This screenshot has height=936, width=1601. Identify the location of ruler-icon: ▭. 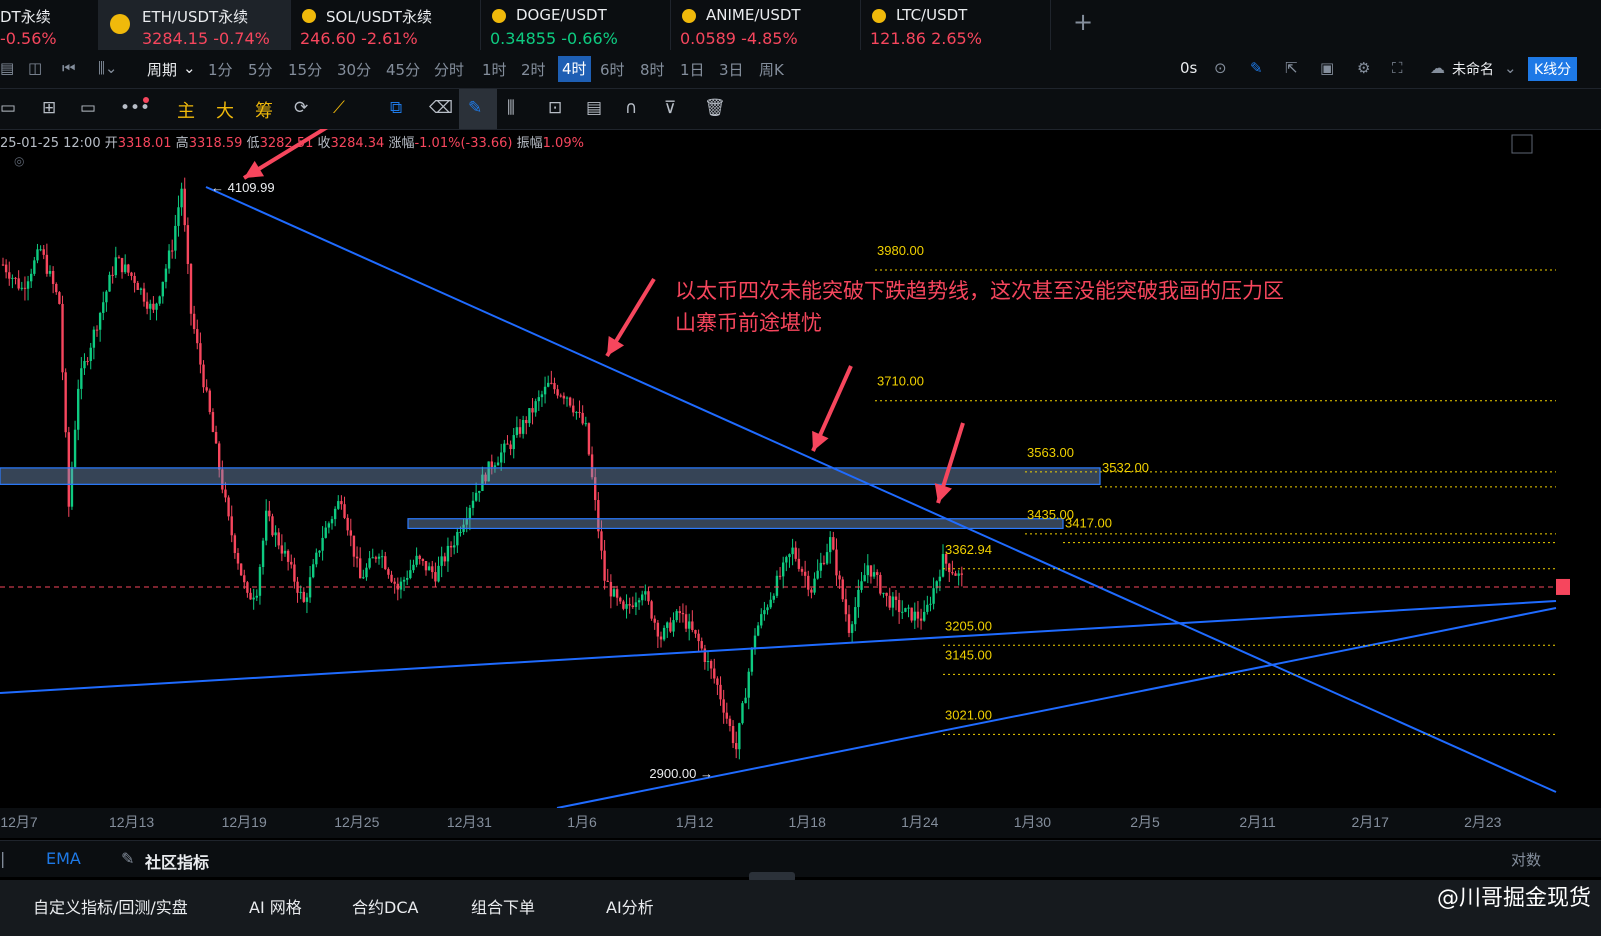
(8, 108).